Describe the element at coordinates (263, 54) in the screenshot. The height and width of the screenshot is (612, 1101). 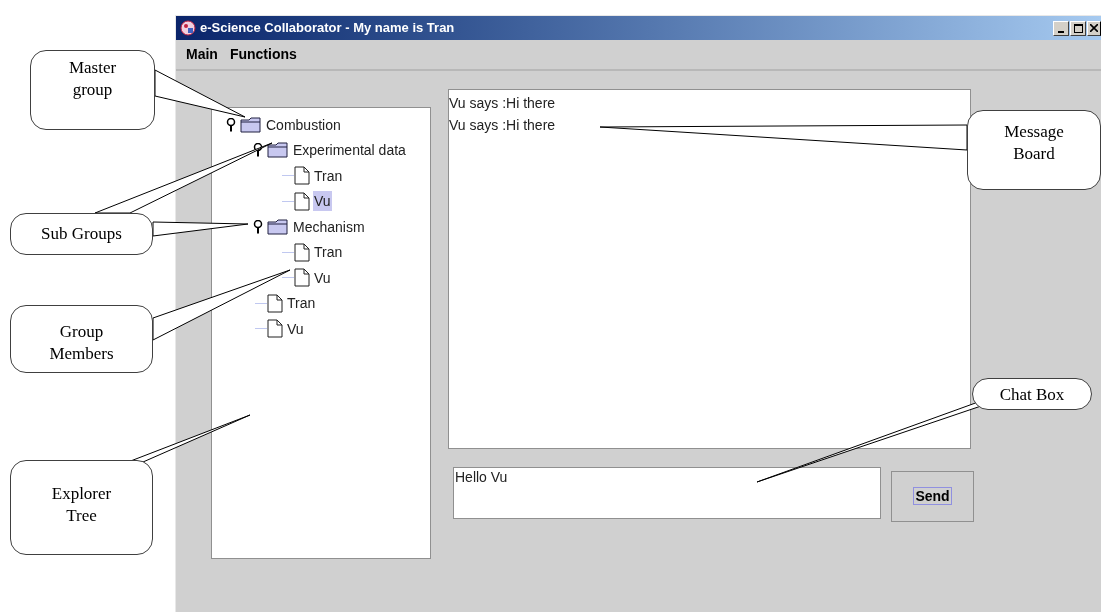
I see `menu-item: Functions` at that location.